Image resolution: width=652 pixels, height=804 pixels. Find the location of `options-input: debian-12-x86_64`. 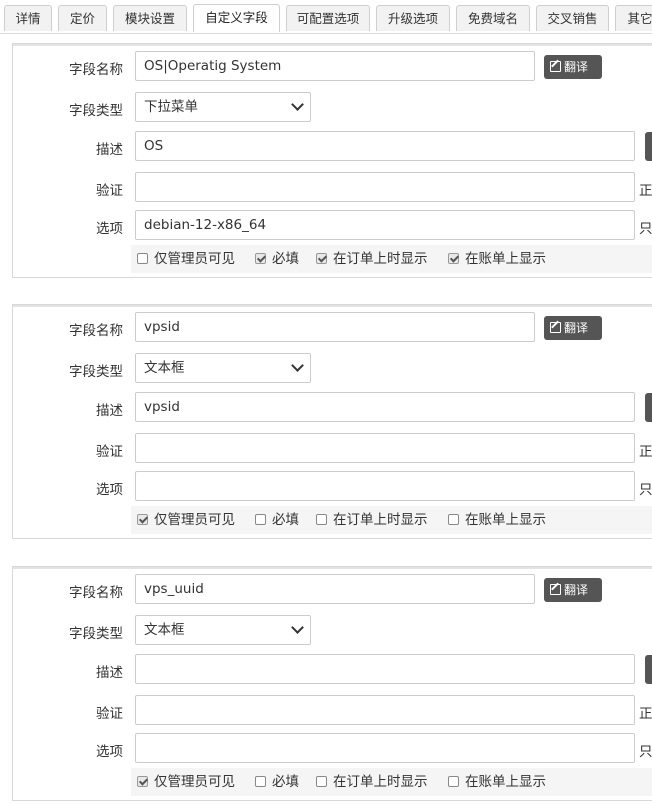

options-input: debian-12-x86_64 is located at coordinates (385, 225).